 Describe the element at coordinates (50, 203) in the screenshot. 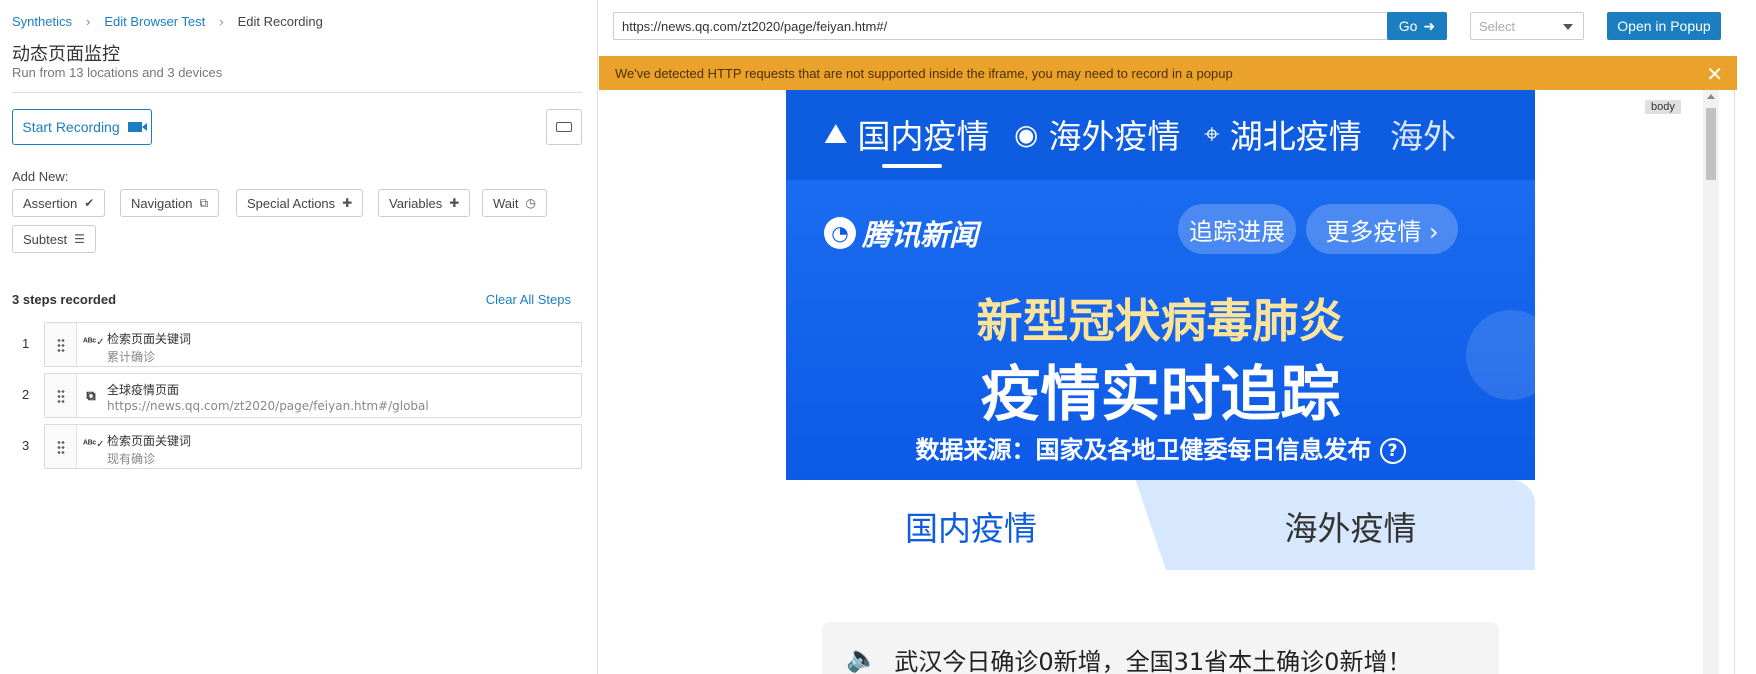

I see `assertion-label: Assertion` at that location.